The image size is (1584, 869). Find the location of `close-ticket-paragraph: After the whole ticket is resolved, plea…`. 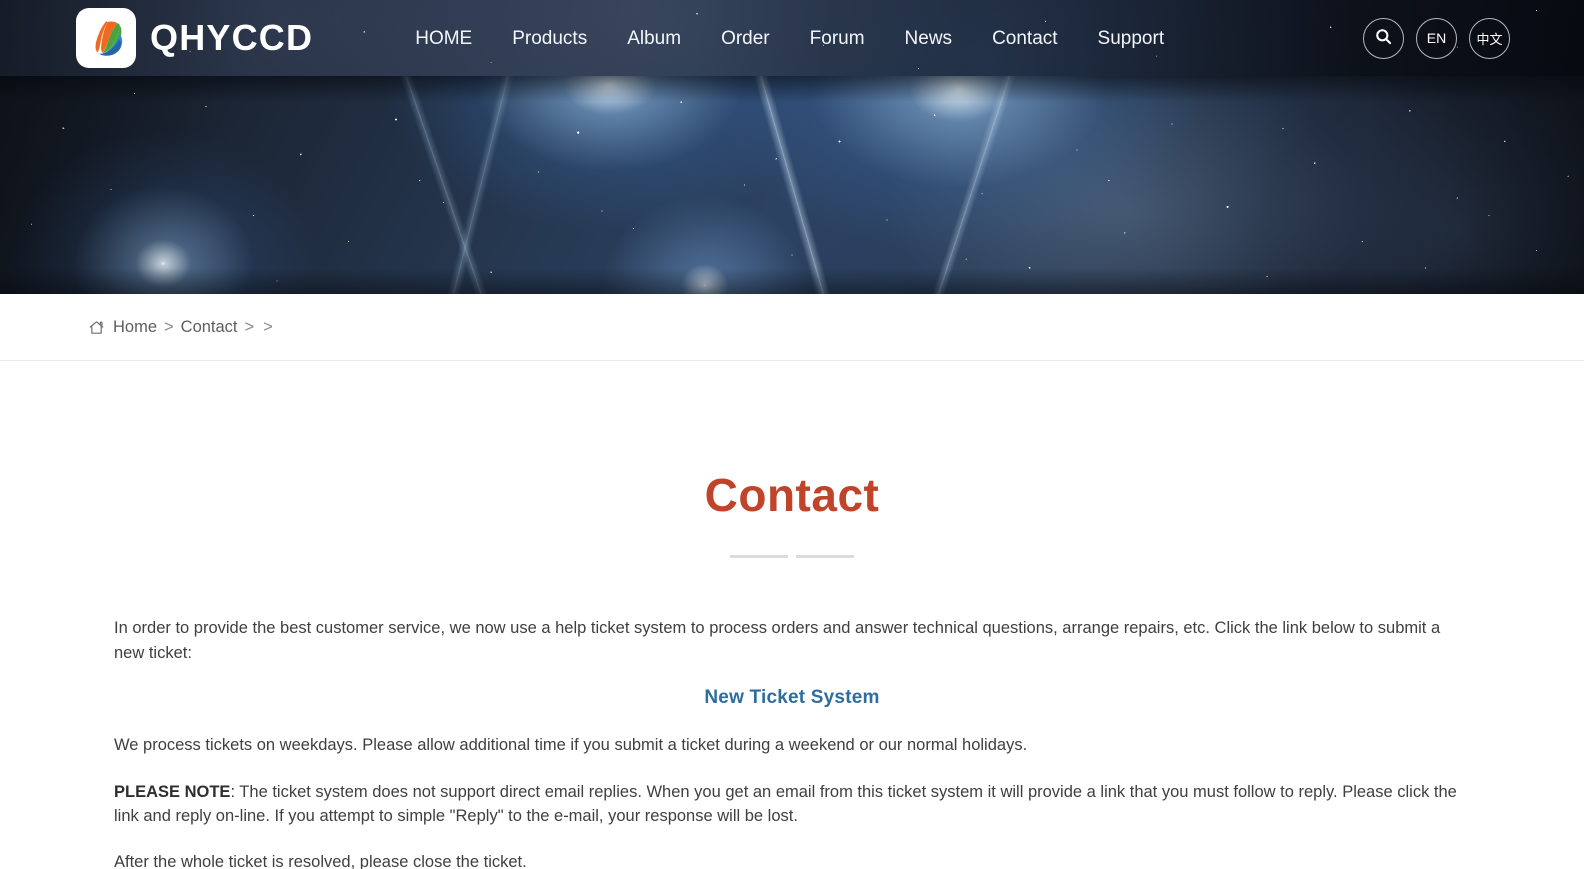

close-ticket-paragraph: After the whole ticket is resolved, plea… is located at coordinates (320, 861).